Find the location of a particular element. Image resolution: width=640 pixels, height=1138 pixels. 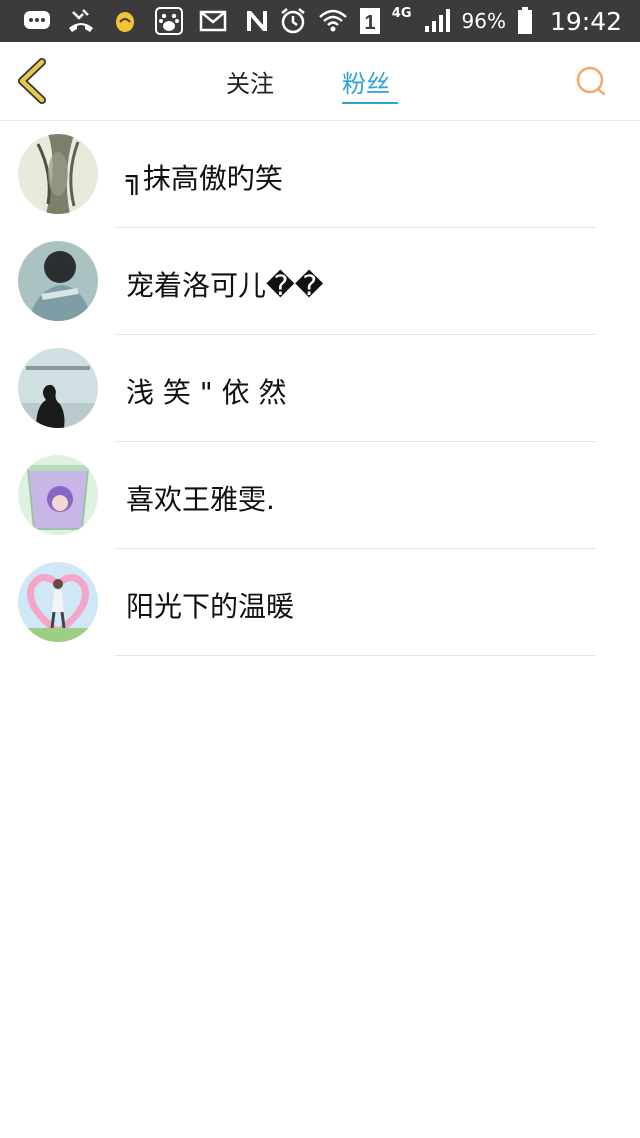

back-button is located at coordinates (34, 81).